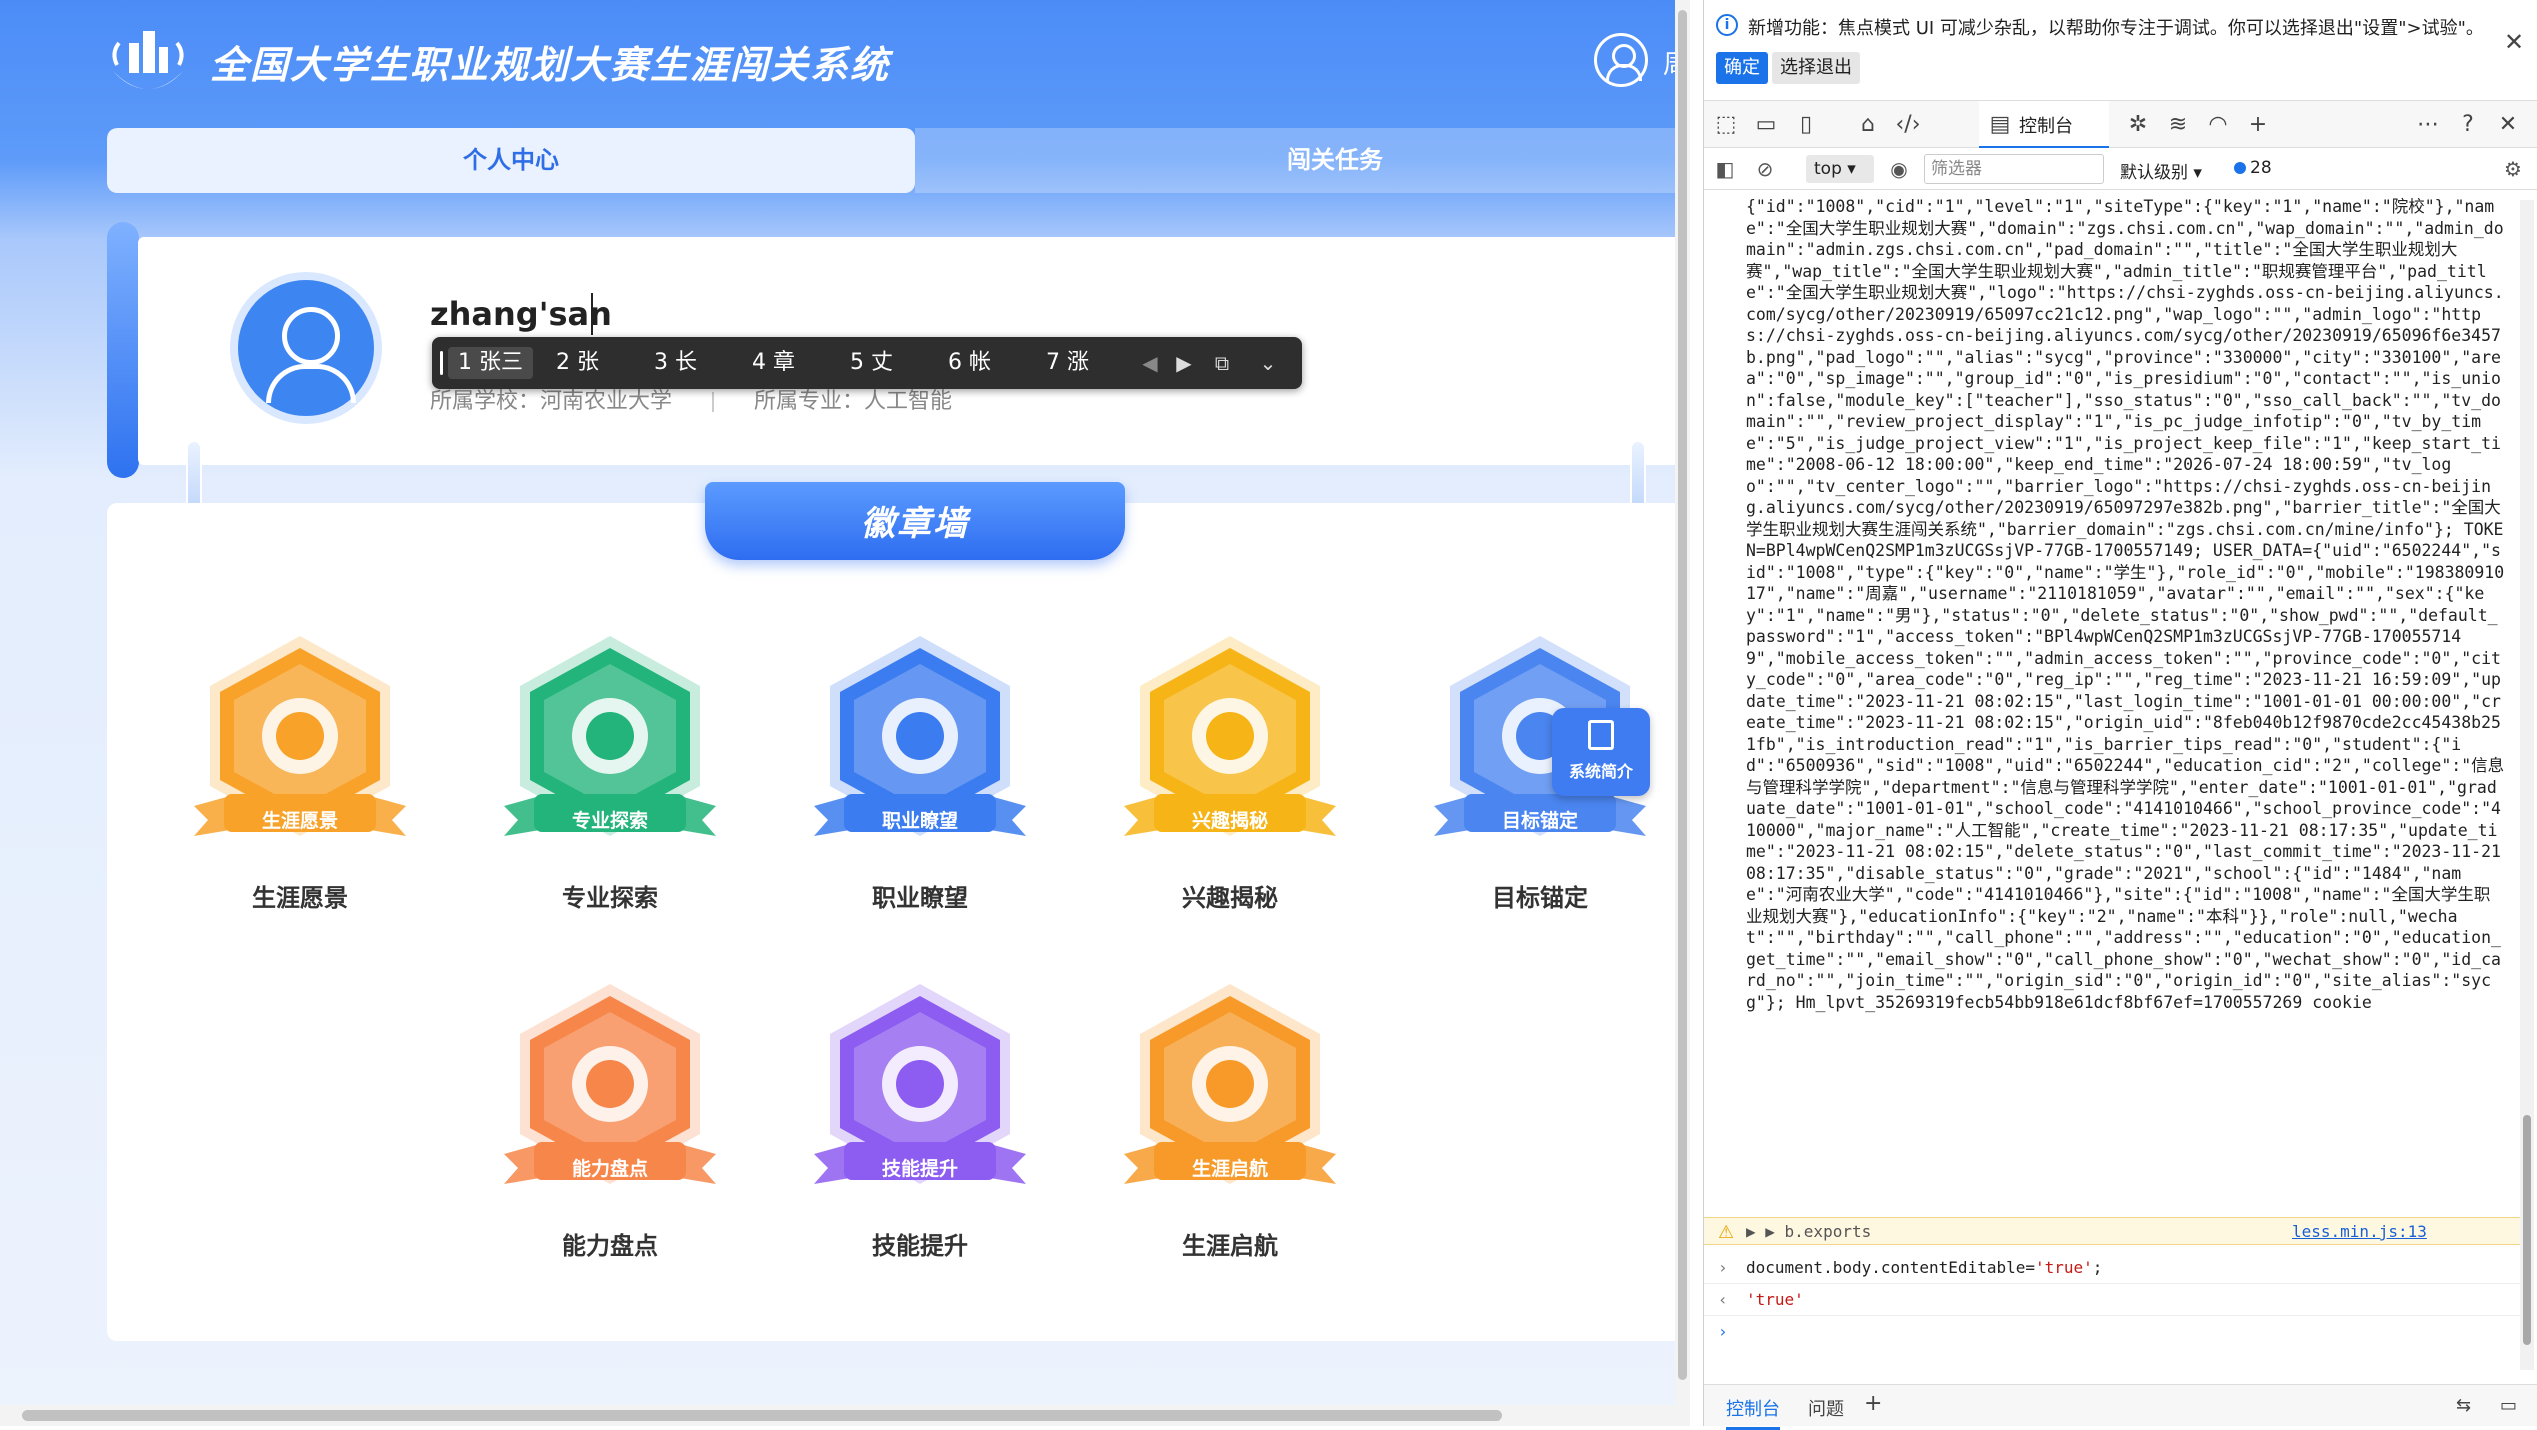 This screenshot has height=1430, width=2537. I want to click on console-warning-row: ⚠ ▶ ▶ b.exports less.min.js:13, so click(2114, 1231).